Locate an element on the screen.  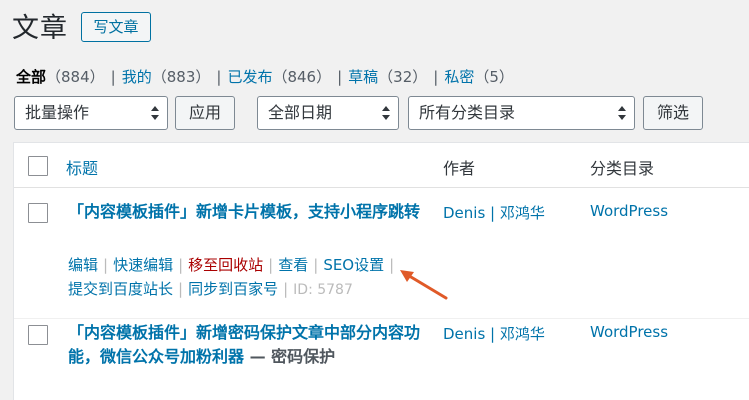
category-filter-select: 所有分类目录 is located at coordinates (521, 113).